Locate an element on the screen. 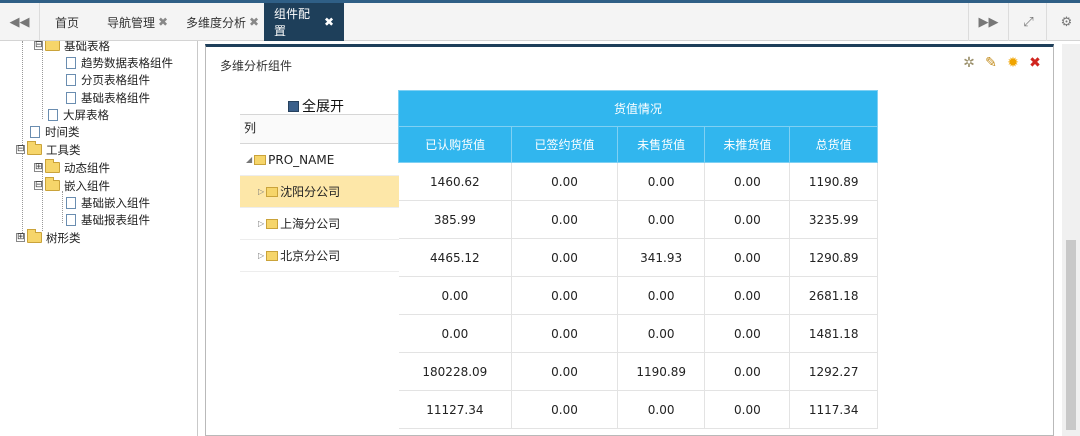  tree-node-basic-report: 基础报表组件 is located at coordinates (108, 219).